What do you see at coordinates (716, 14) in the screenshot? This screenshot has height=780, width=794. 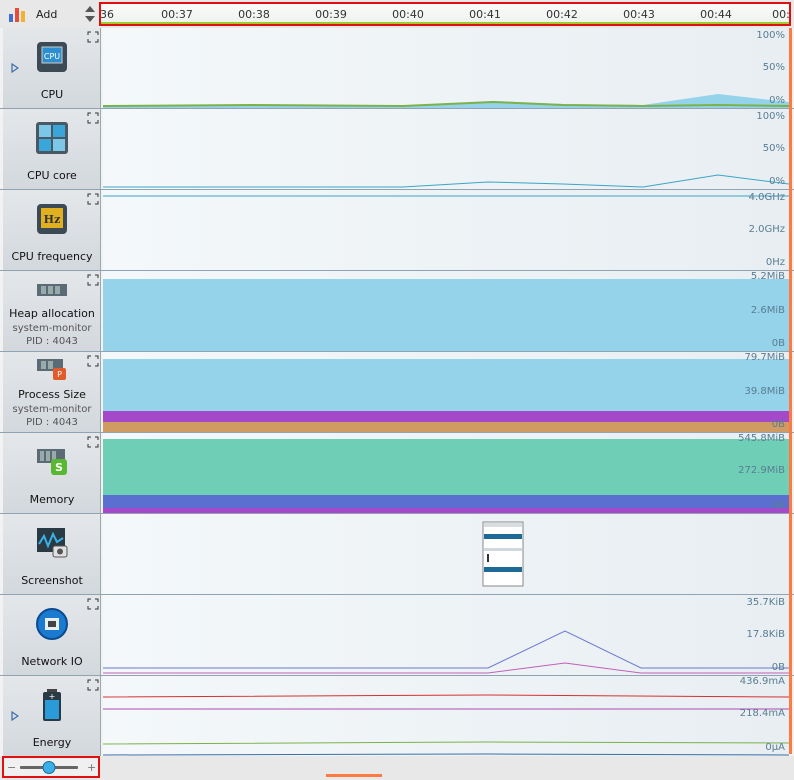 I see `timeline-tick: 00:44` at bounding box center [716, 14].